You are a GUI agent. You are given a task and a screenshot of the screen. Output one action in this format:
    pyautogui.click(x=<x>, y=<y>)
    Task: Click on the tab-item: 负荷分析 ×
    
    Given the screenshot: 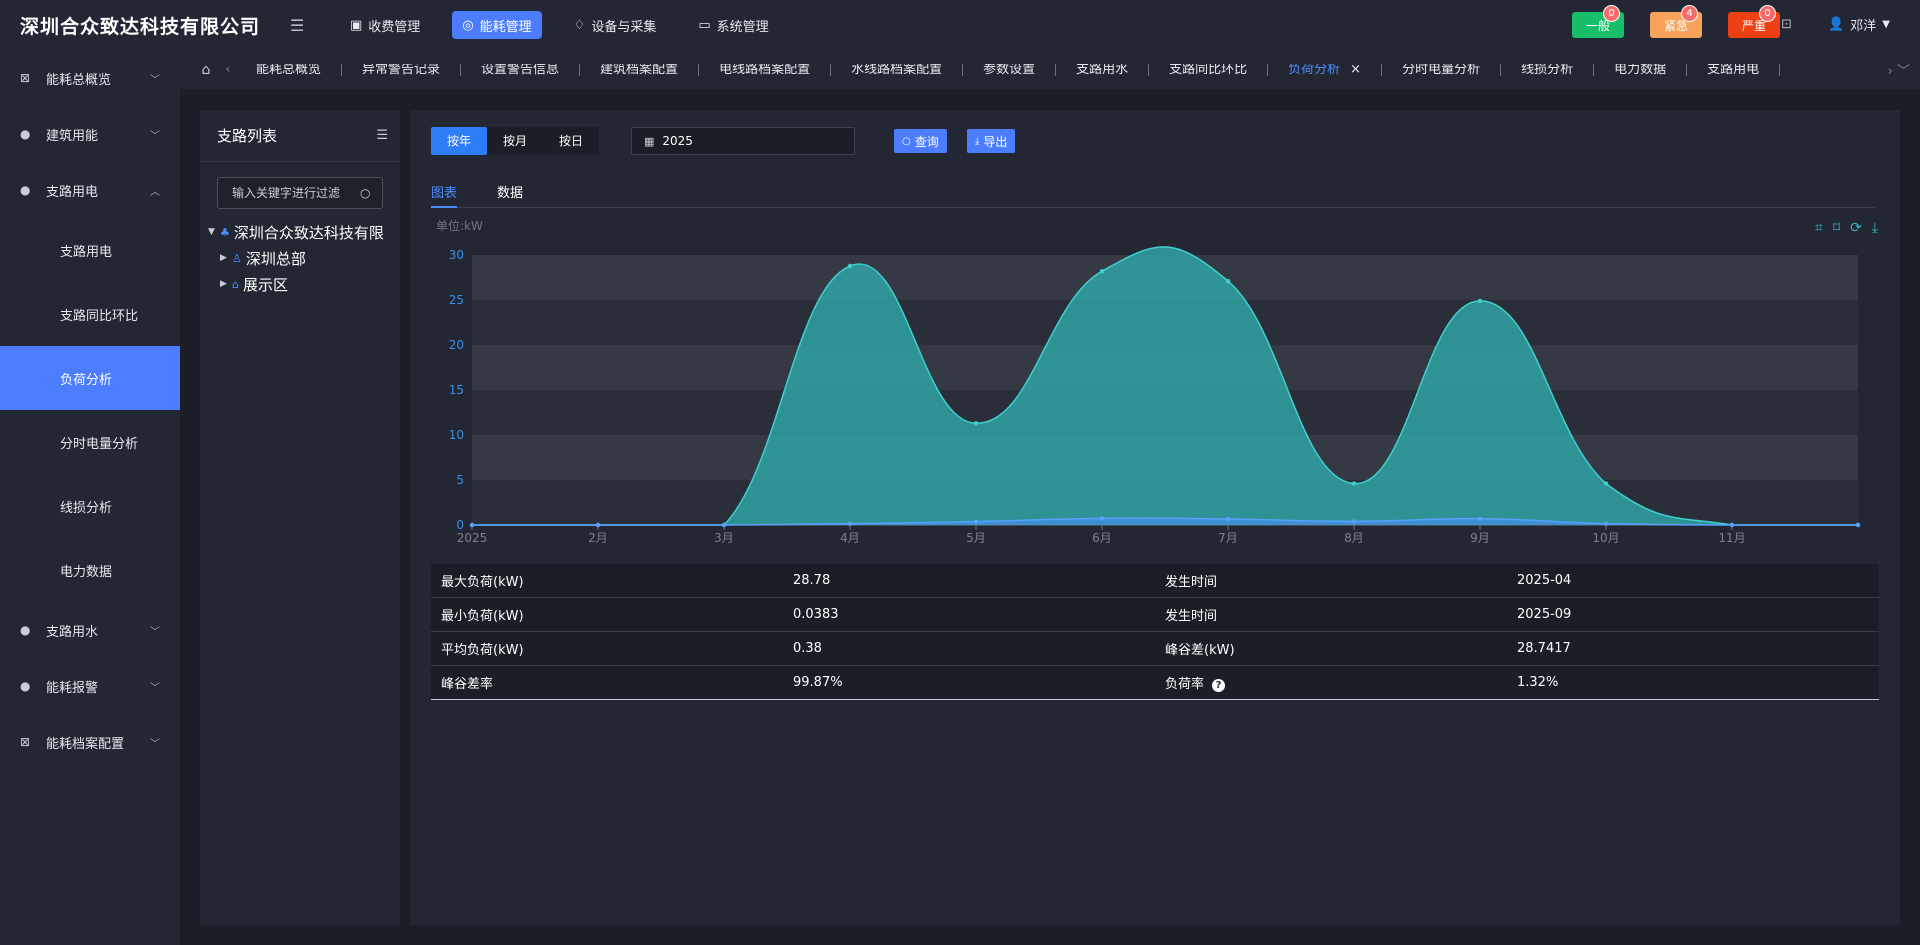 What is the action you would take?
    pyautogui.click(x=1325, y=69)
    